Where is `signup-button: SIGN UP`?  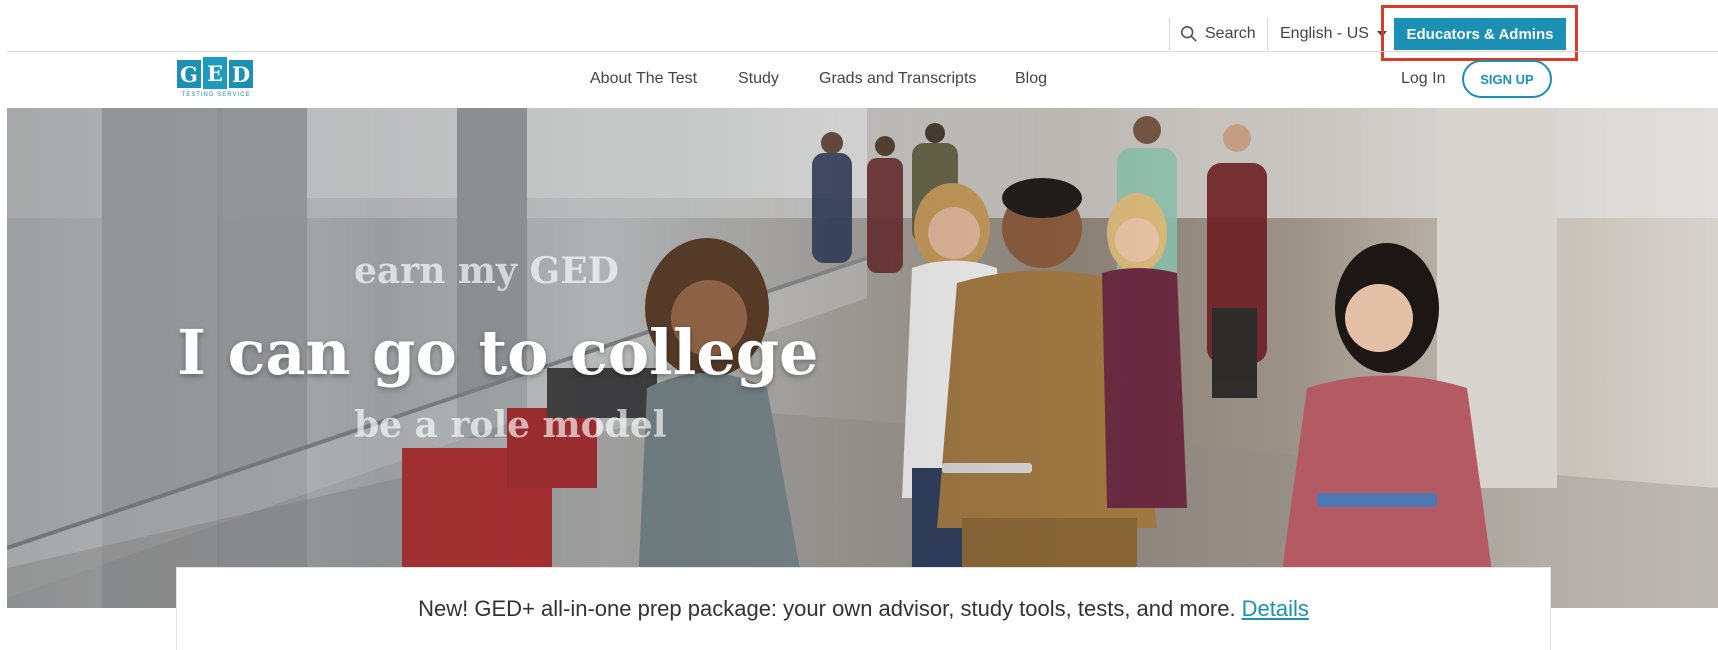
signup-button: SIGN UP is located at coordinates (1507, 79).